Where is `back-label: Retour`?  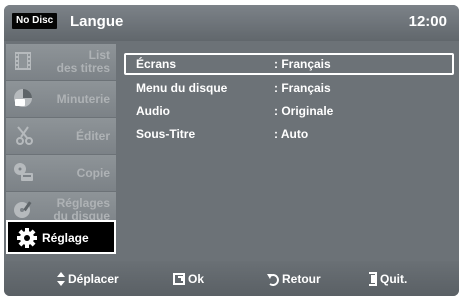 back-label: Retour is located at coordinates (301, 279).